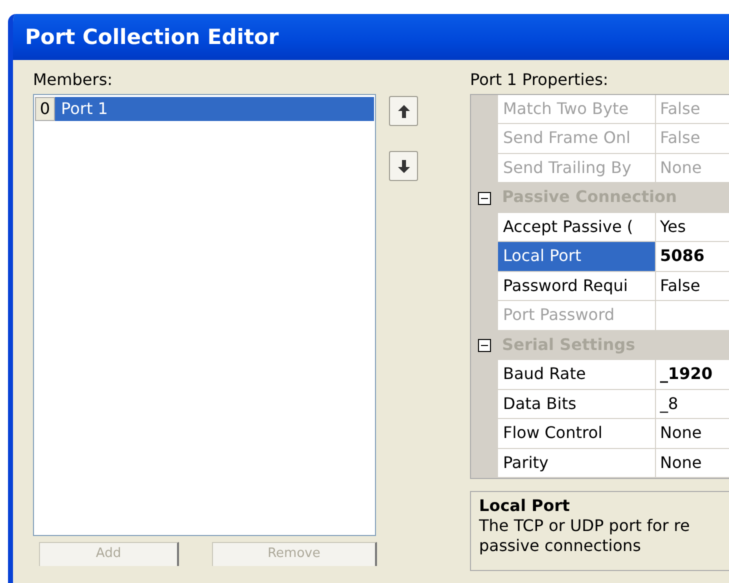  What do you see at coordinates (692, 257) in the screenshot?
I see `property-value: 5086` at bounding box center [692, 257].